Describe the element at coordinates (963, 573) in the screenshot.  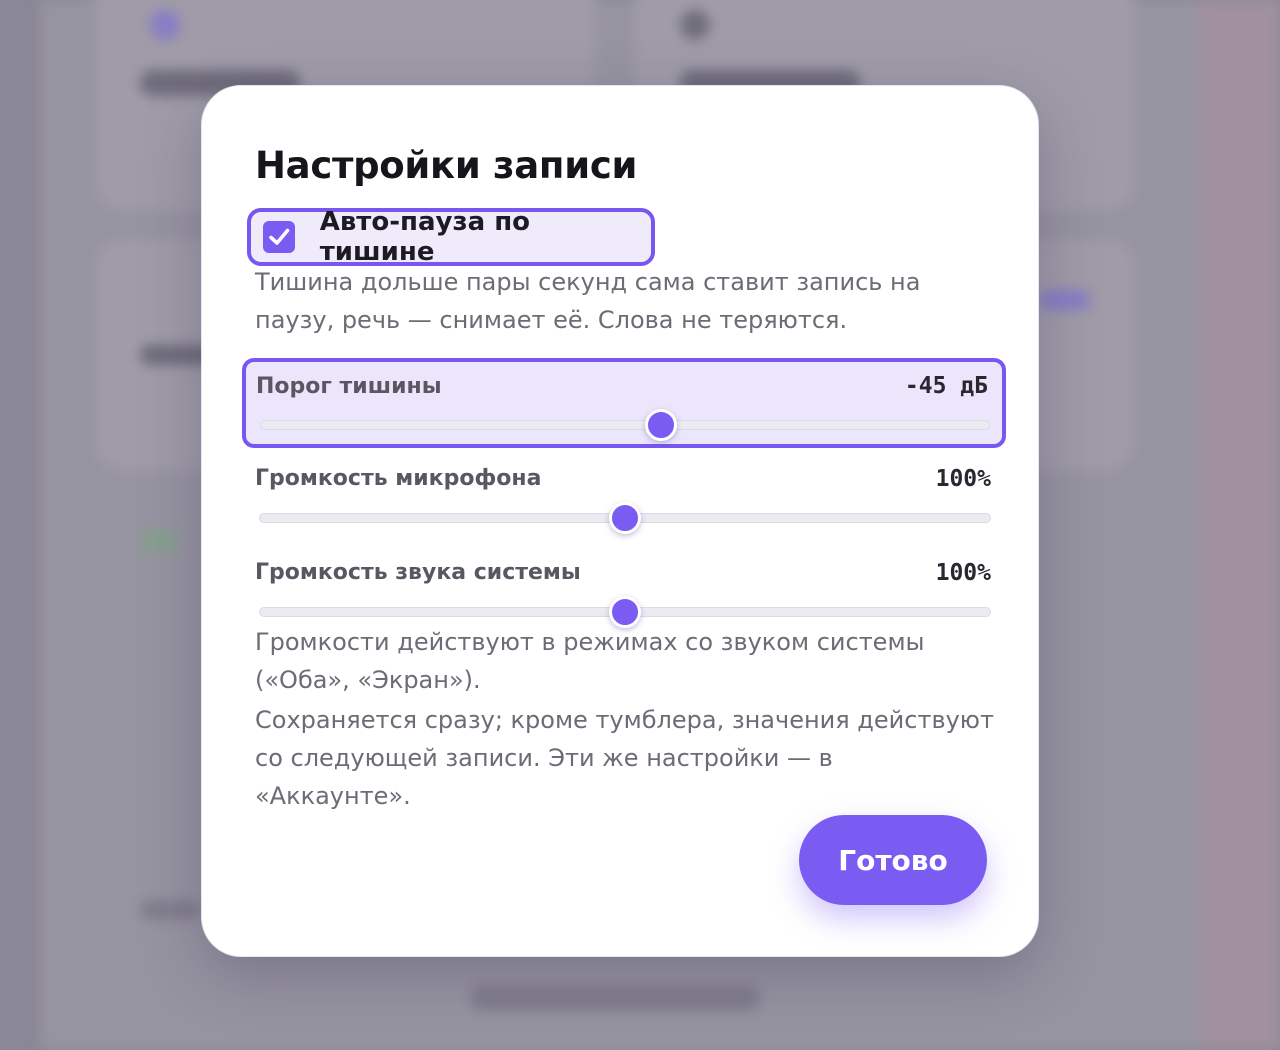
I see `system-volume-value: 100%` at that location.